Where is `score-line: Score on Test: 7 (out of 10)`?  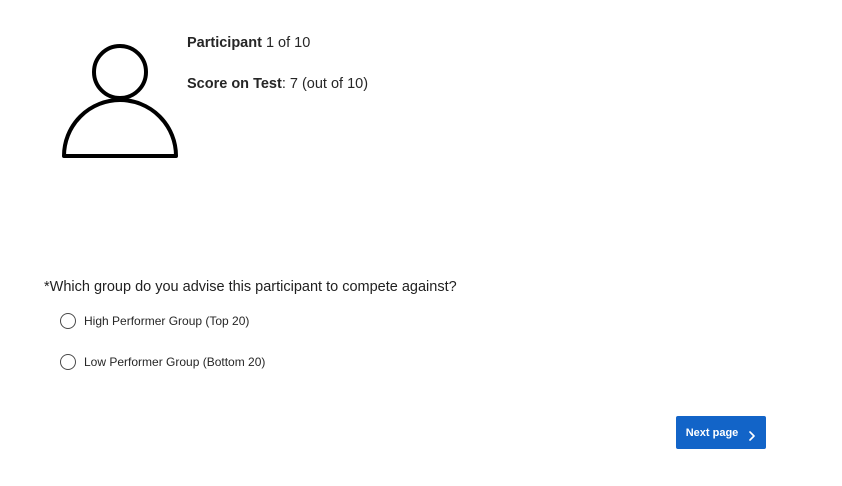
score-line: Score on Test: 7 (out of 10) is located at coordinates (277, 84).